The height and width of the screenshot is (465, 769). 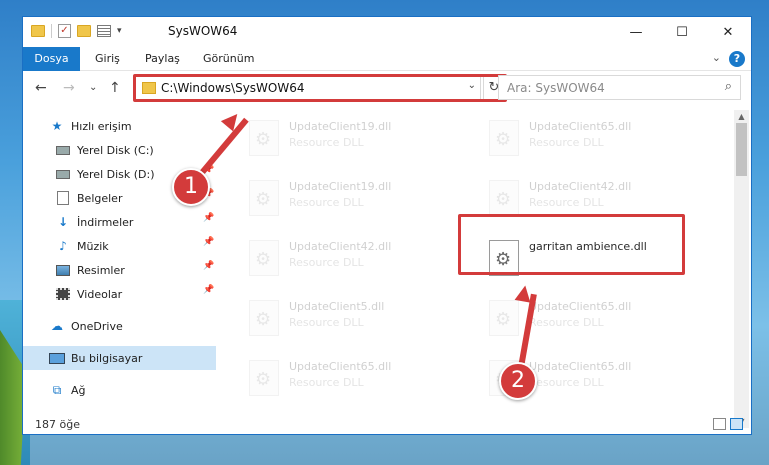 I want to click on ribbon-expand-icon: ⌄, so click(x=716, y=57).